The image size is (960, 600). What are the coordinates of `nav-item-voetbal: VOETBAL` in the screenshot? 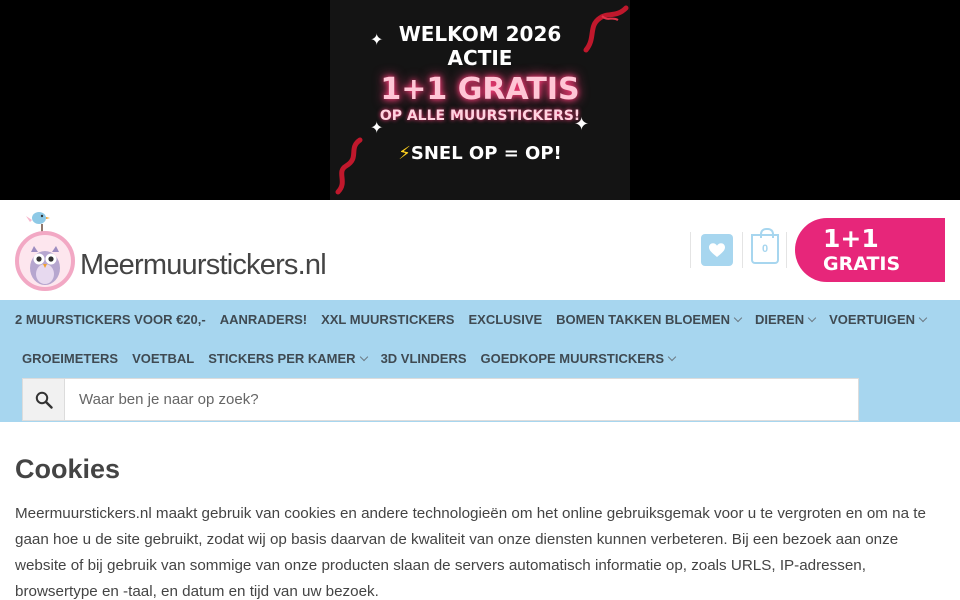 It's located at (163, 358).